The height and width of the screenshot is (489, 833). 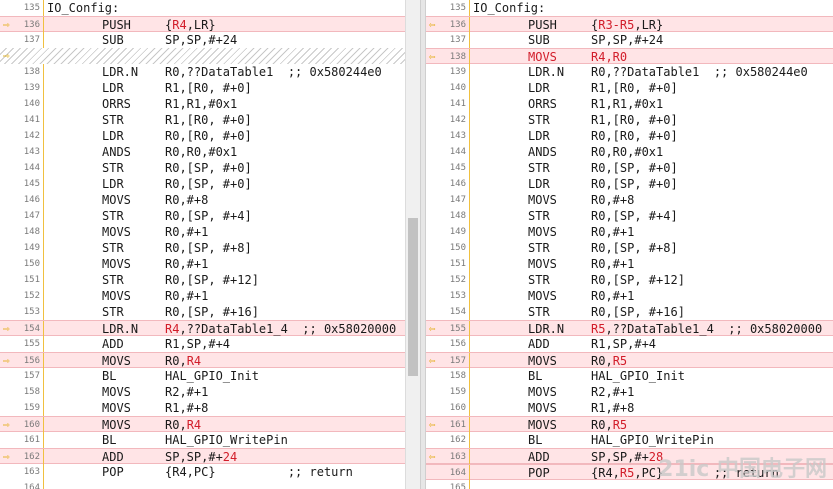 What do you see at coordinates (202, 360) in the screenshot?
I see `code-line-row: ⇨ 156 MOVS R0,R4` at bounding box center [202, 360].